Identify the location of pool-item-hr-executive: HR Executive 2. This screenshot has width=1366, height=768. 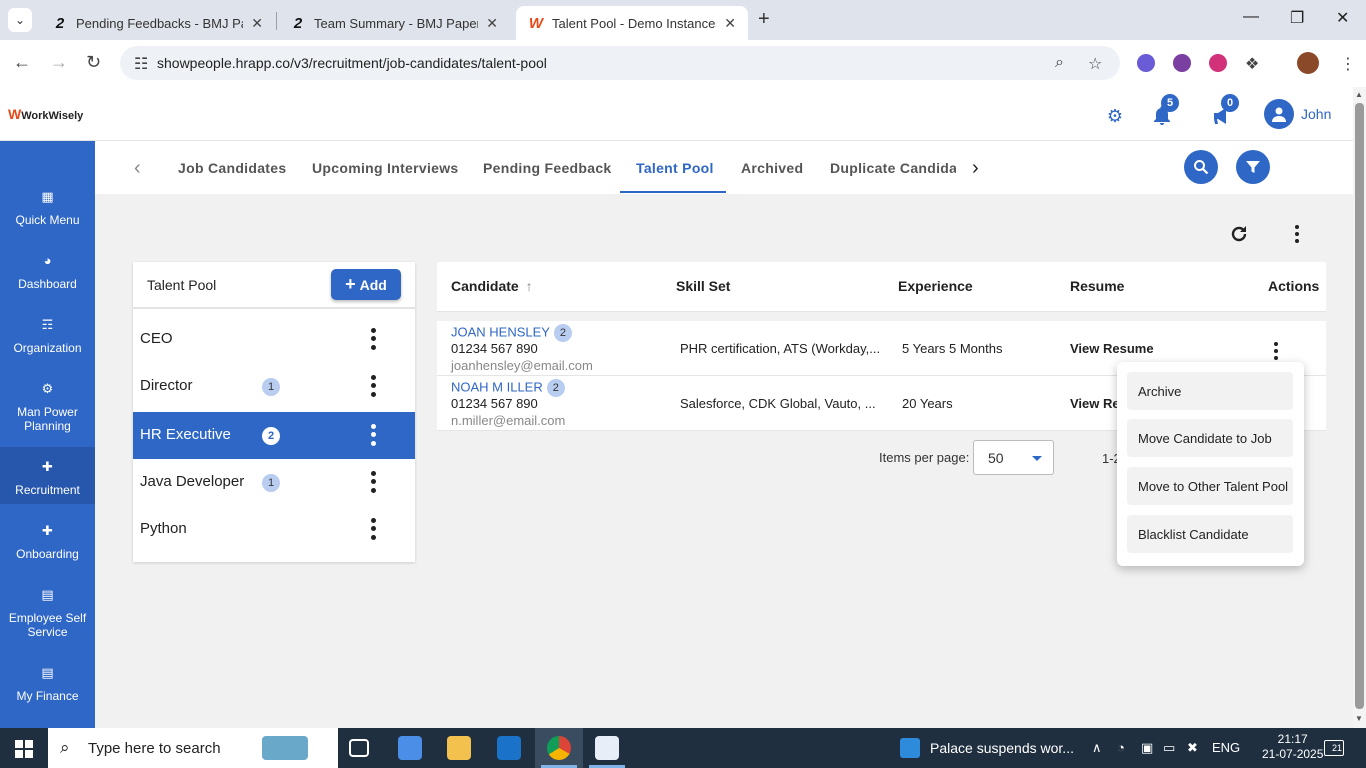
(274, 435).